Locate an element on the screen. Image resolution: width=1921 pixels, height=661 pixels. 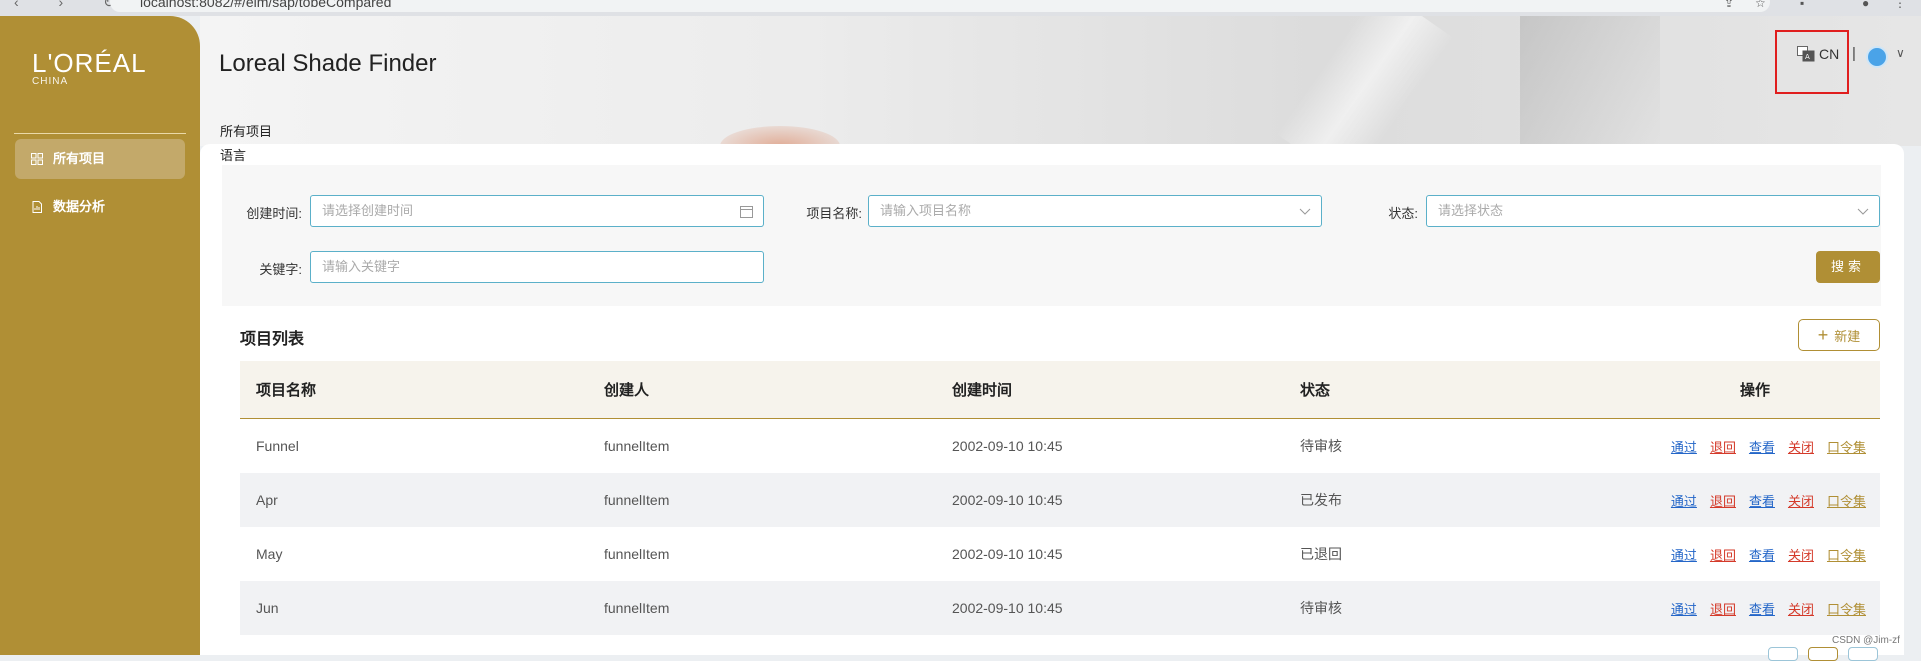
pagination-next-button is located at coordinates (1863, 654).